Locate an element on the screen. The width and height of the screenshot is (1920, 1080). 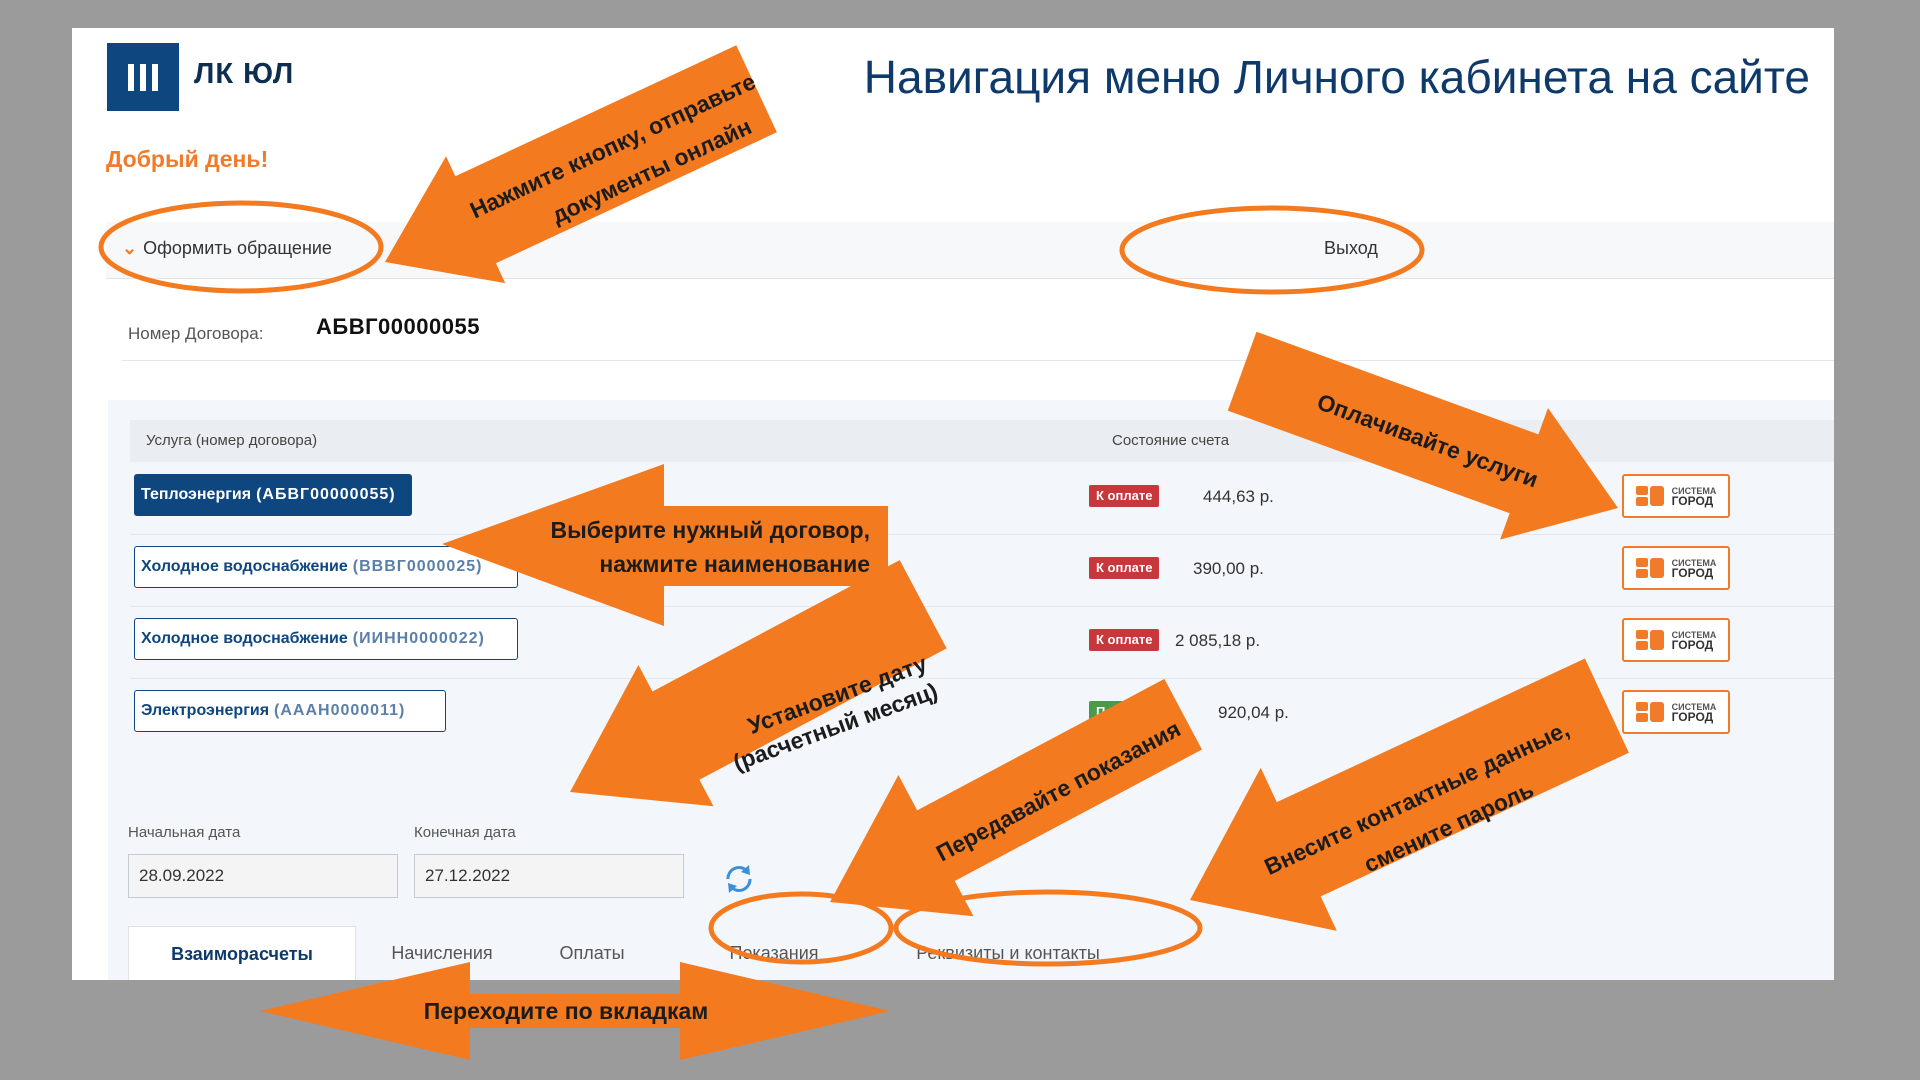
amount: 444,63 р. is located at coordinates (1238, 496).